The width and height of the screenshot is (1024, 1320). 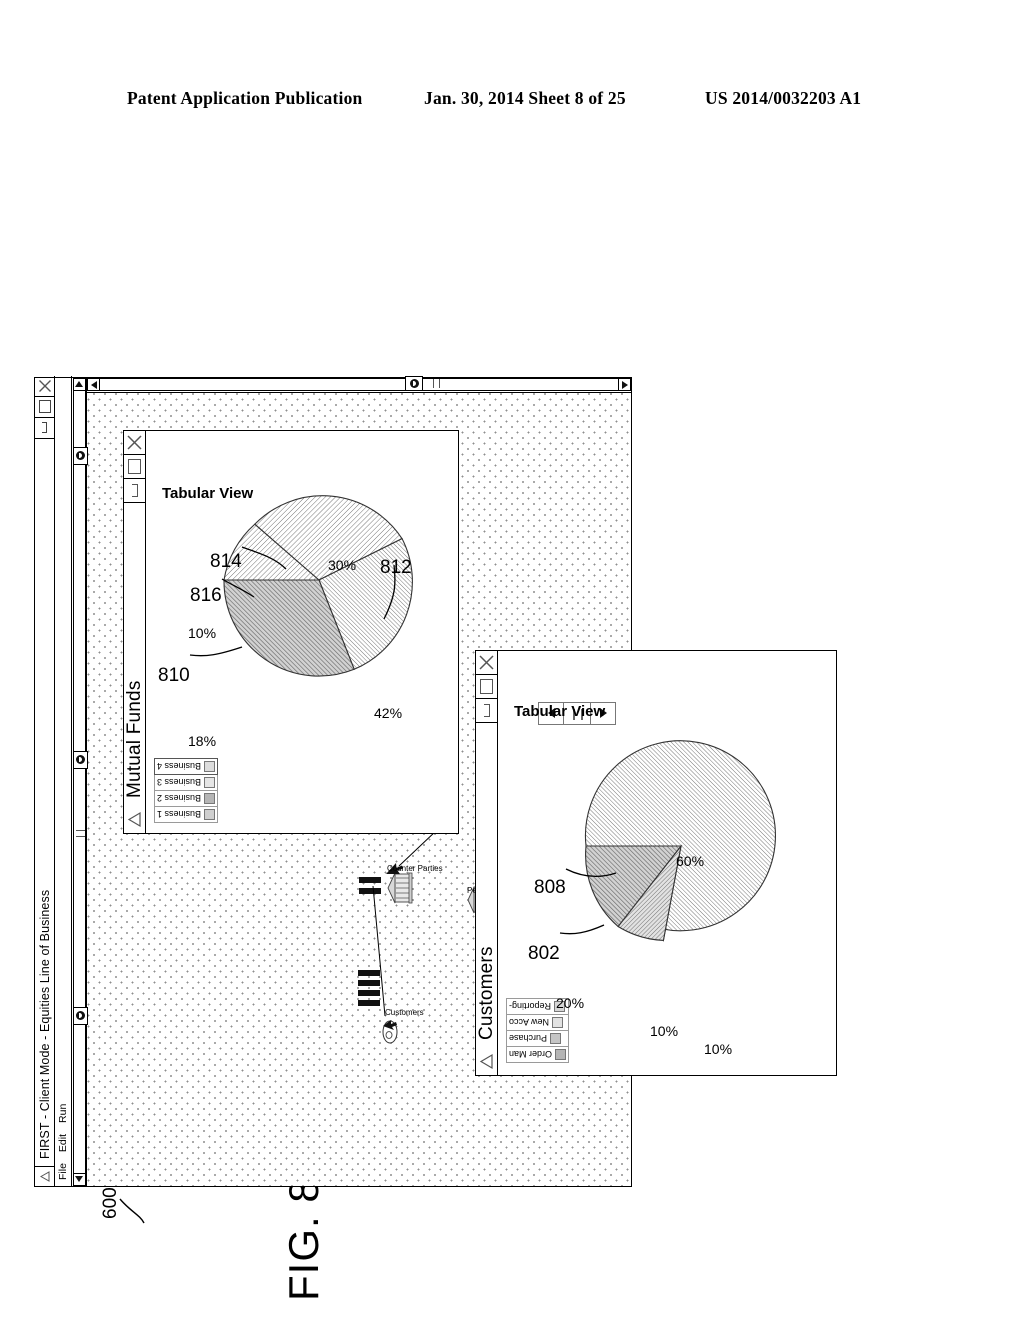 I want to click on ref-816: 816, so click(x=206, y=595).